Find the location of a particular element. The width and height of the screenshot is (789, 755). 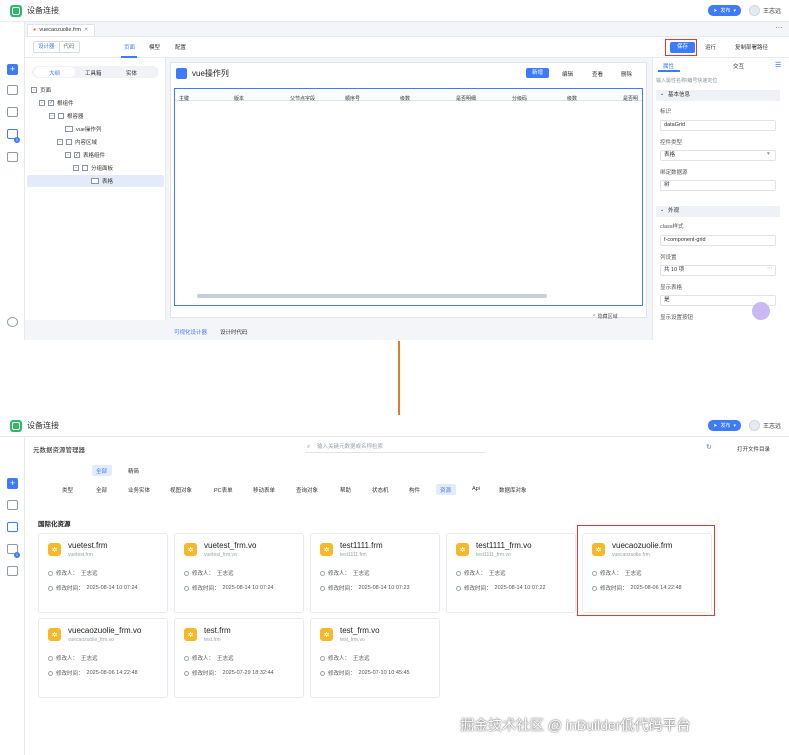

section-basic-info: 基本信息 is located at coordinates (718, 95).